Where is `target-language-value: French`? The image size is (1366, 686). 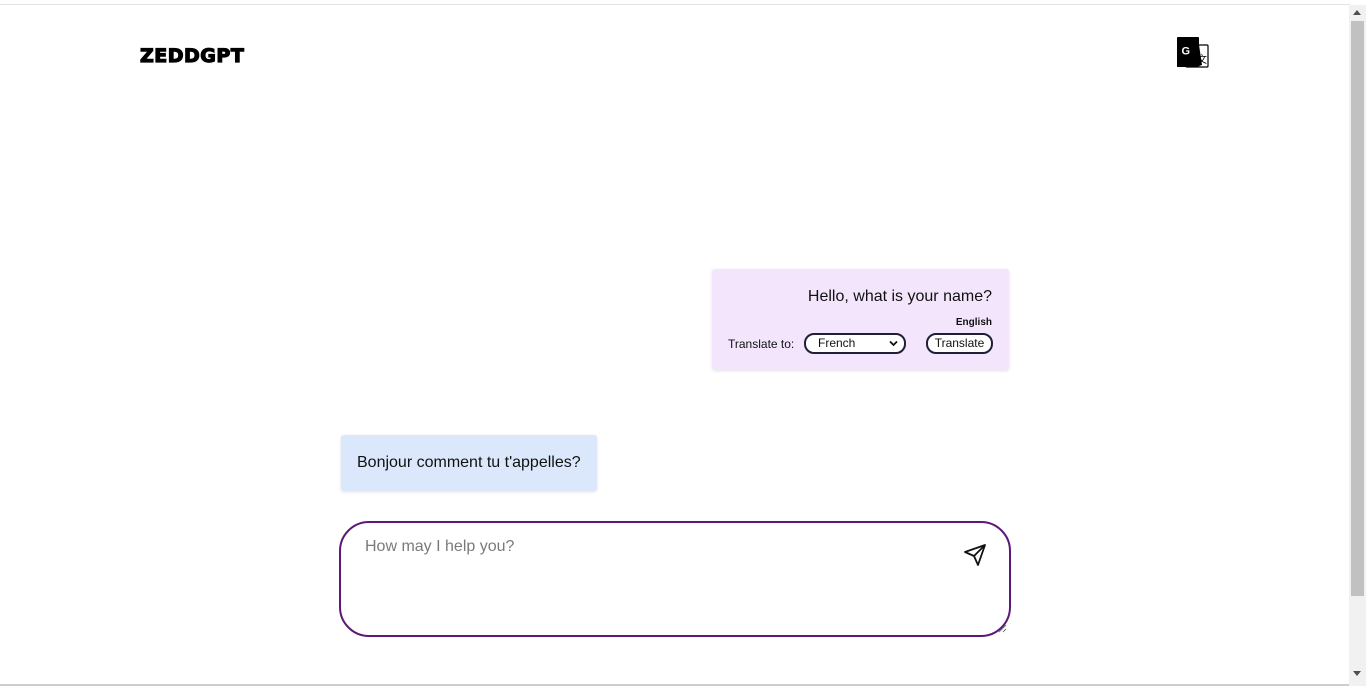
target-language-value: French is located at coordinates (837, 343).